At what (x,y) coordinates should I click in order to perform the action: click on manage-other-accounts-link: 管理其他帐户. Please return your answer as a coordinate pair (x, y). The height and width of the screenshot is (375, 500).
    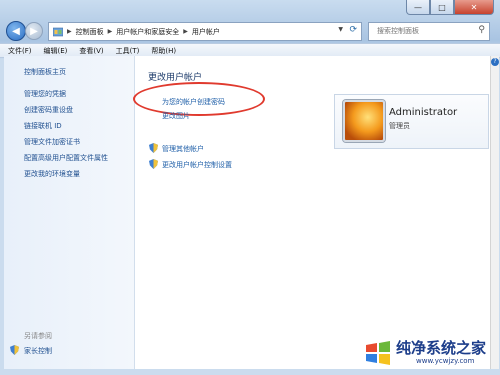
    Looking at the image, I should click on (183, 149).